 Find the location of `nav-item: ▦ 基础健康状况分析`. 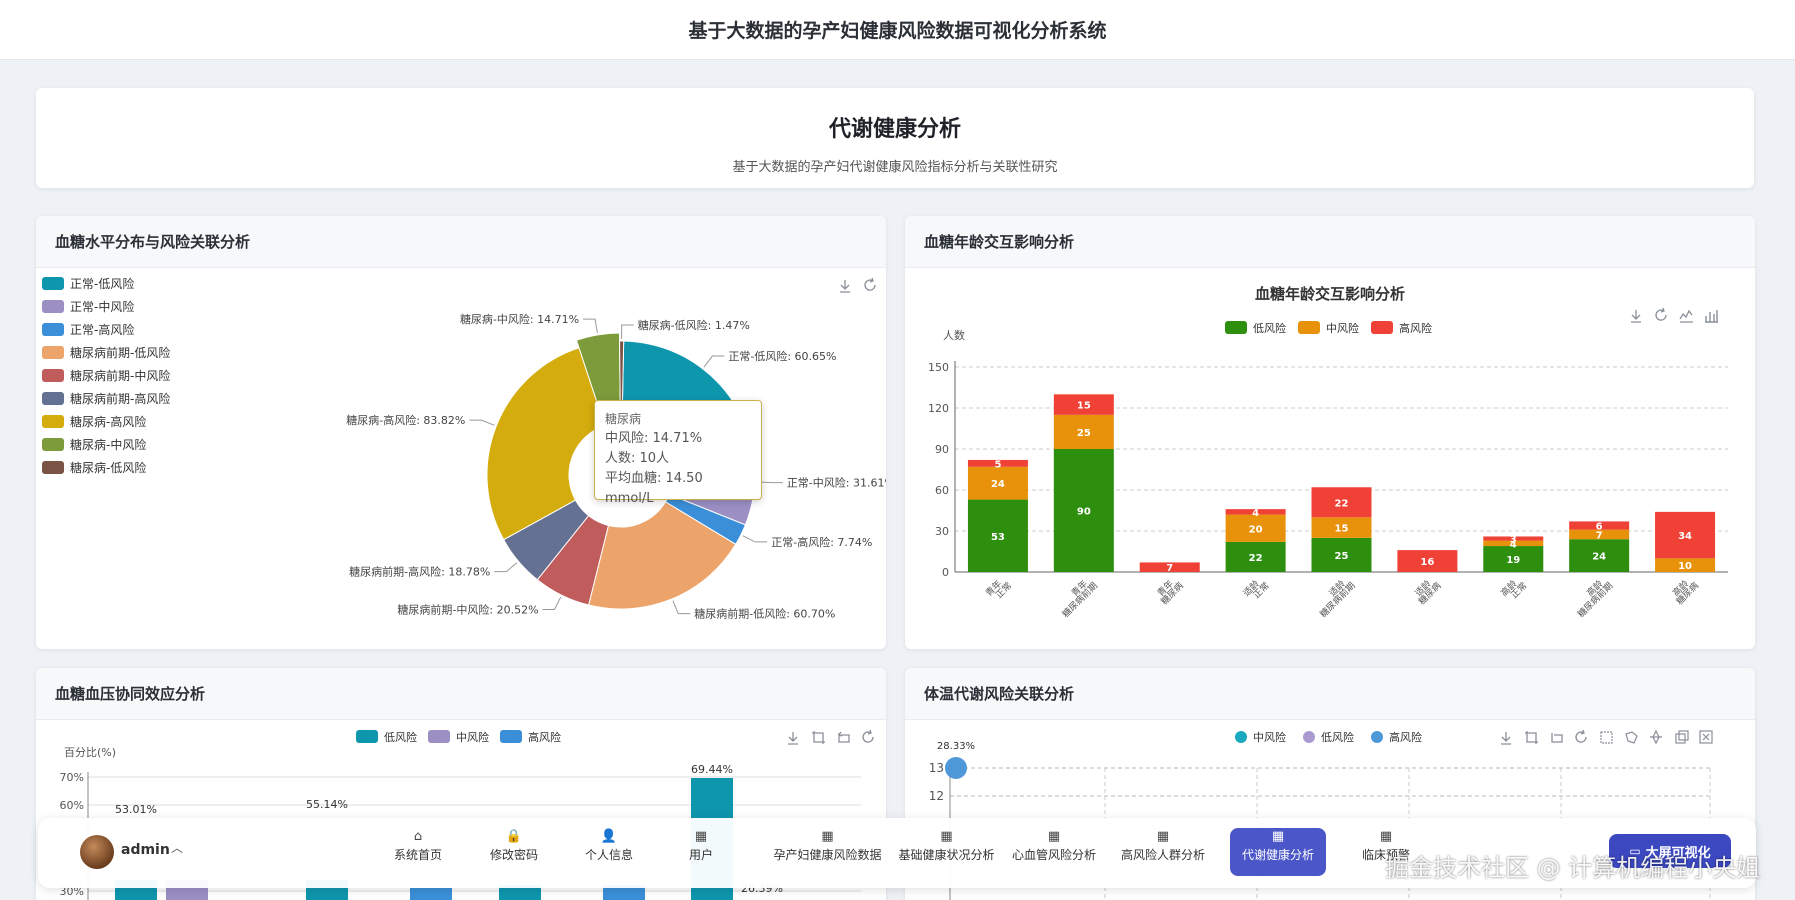

nav-item: ▦ 基础健康状况分析 is located at coordinates (946, 852).